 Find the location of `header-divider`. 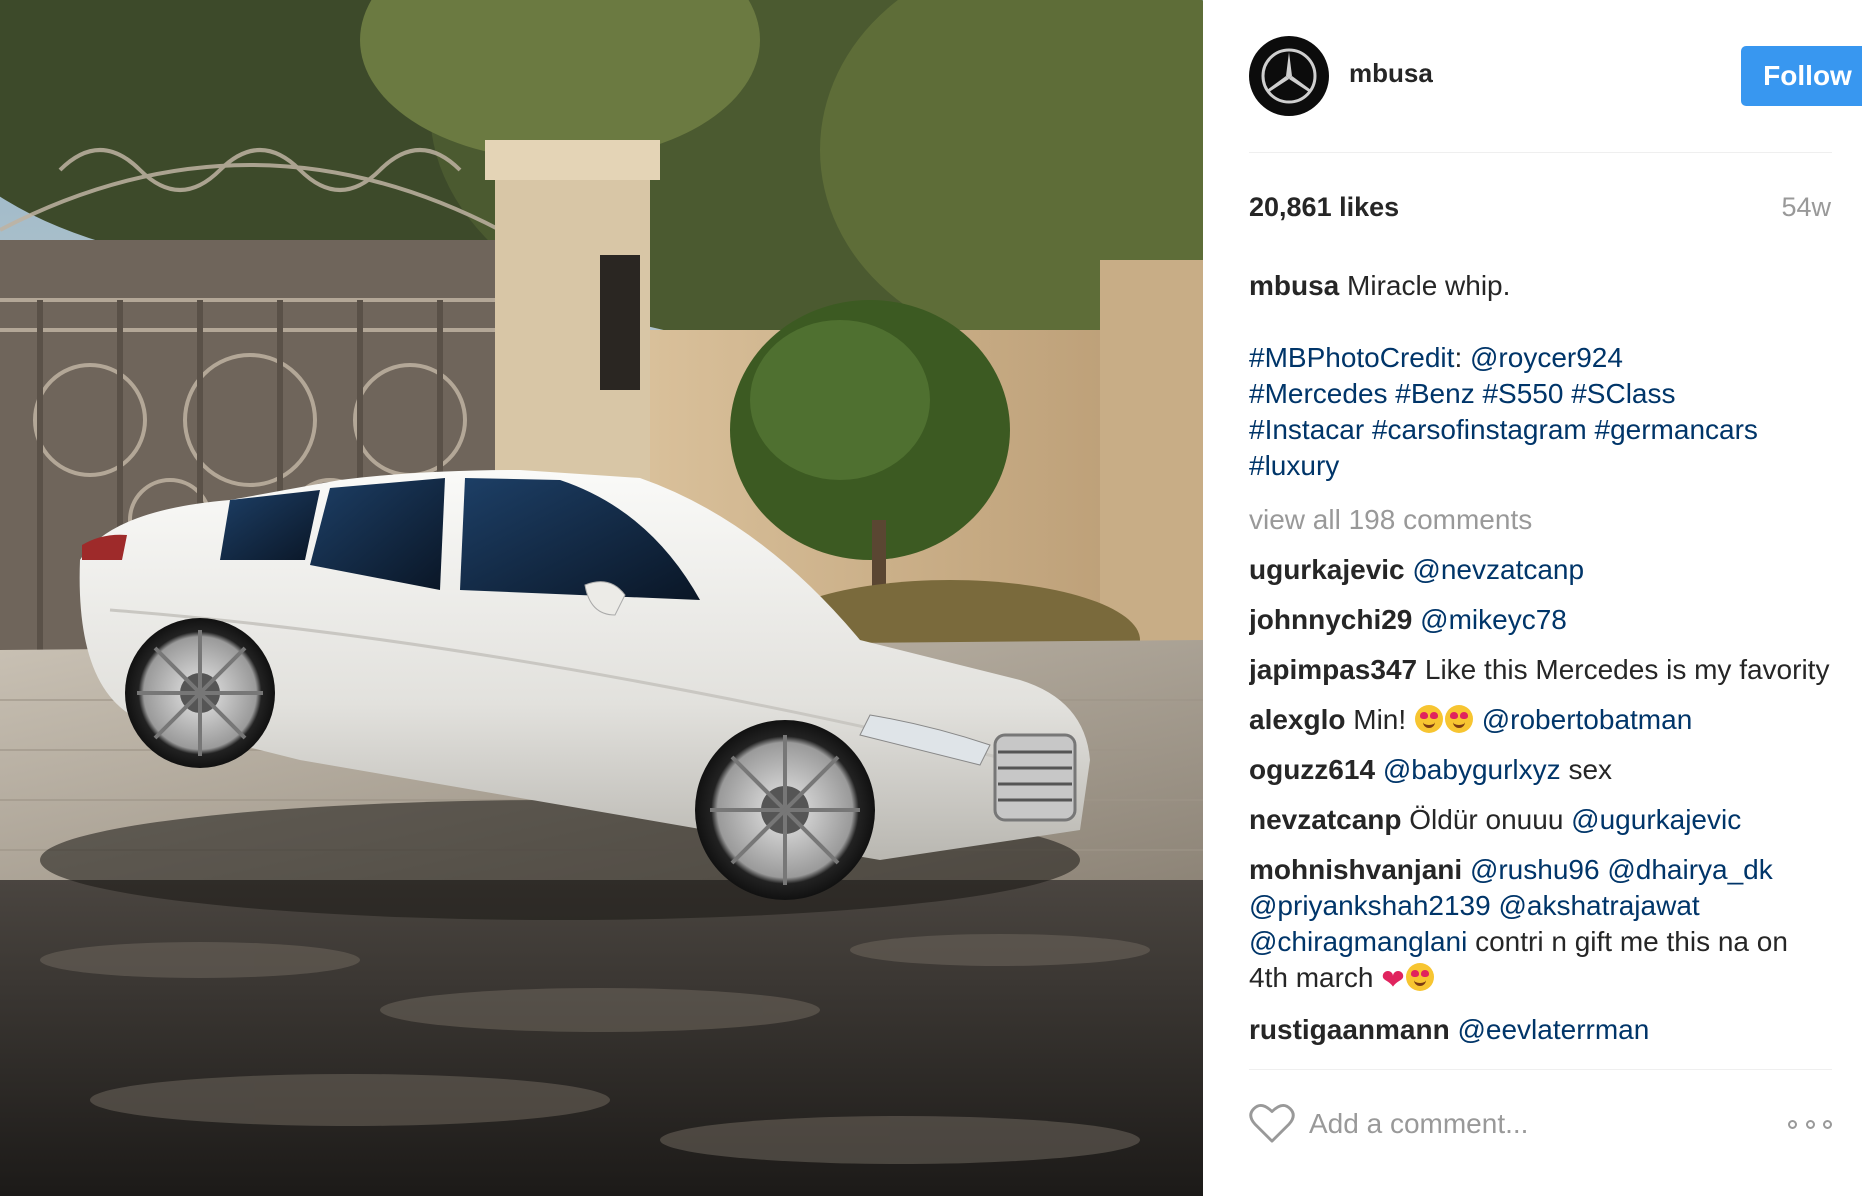

header-divider is located at coordinates (1540, 152).